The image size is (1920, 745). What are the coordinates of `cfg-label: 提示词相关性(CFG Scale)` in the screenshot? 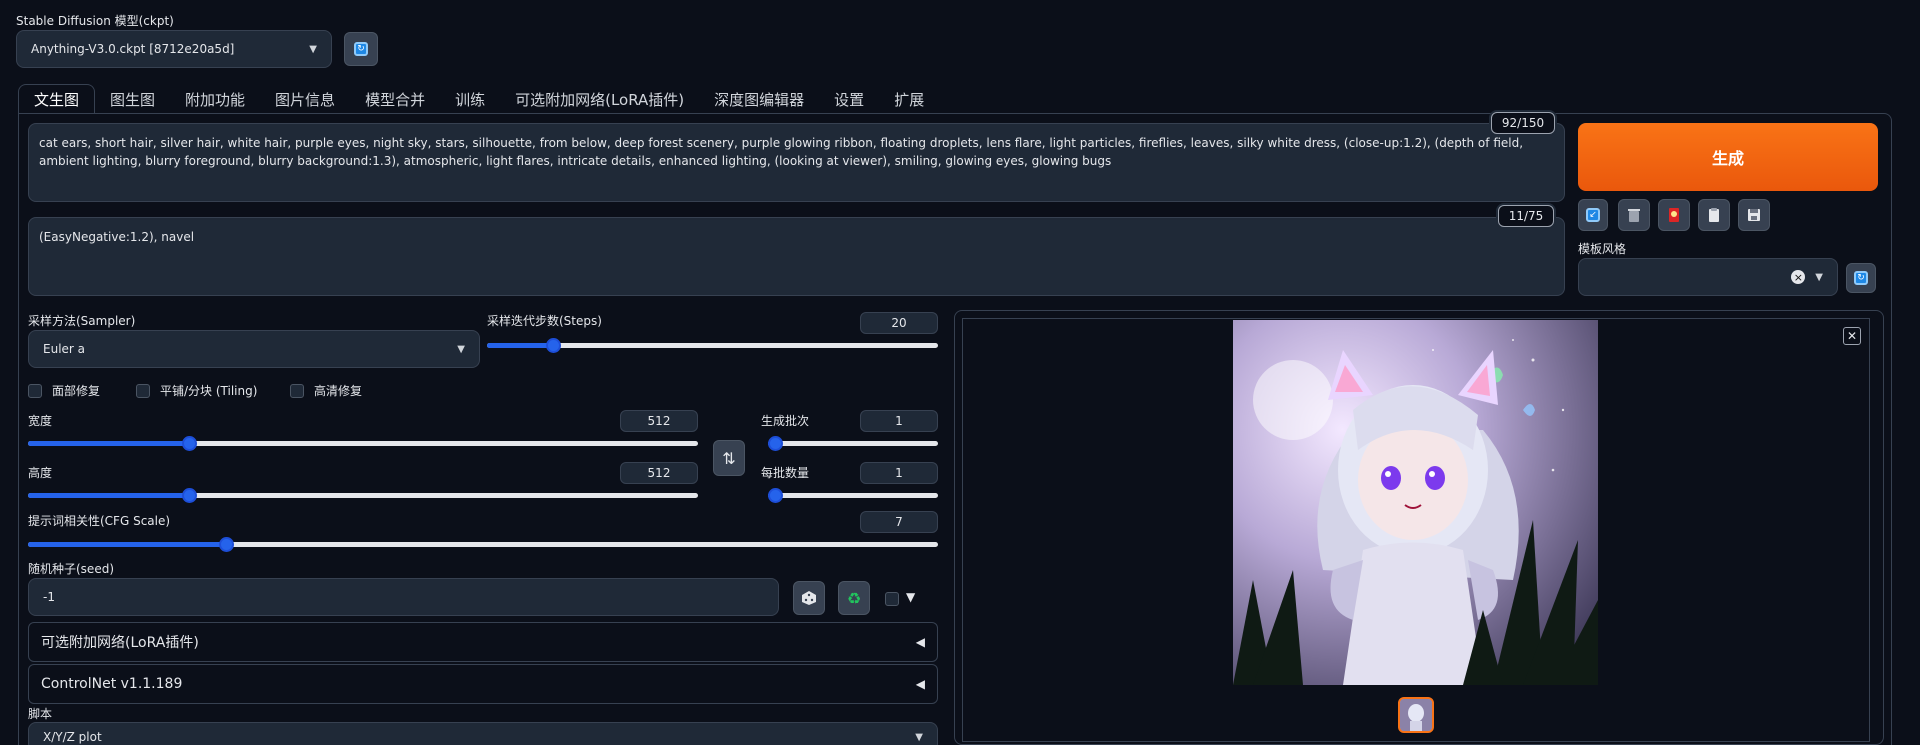 It's located at (99, 521).